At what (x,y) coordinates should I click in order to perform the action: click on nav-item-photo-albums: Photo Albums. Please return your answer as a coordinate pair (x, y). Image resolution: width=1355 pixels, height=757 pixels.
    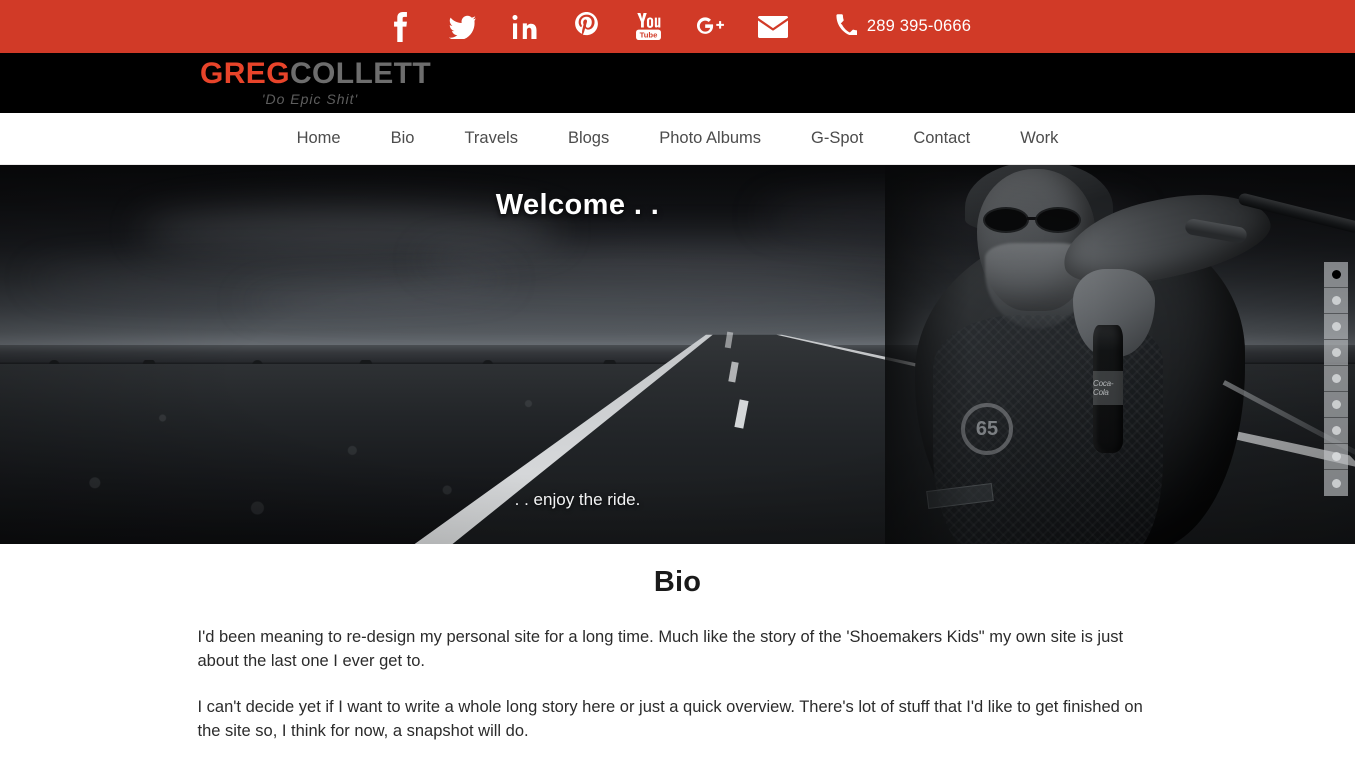
    Looking at the image, I should click on (710, 138).